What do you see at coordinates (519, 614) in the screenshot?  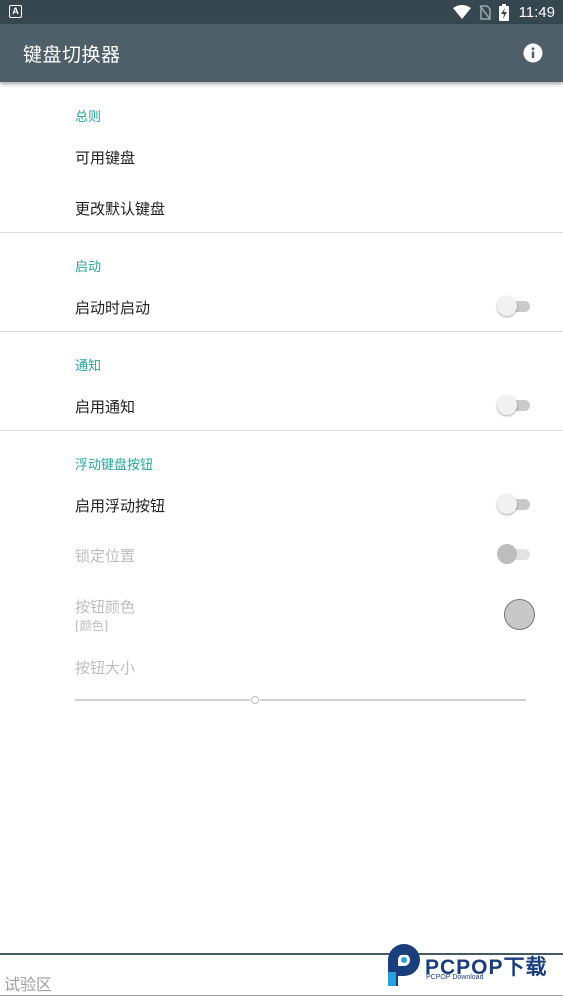 I see `button-color-swatch` at bounding box center [519, 614].